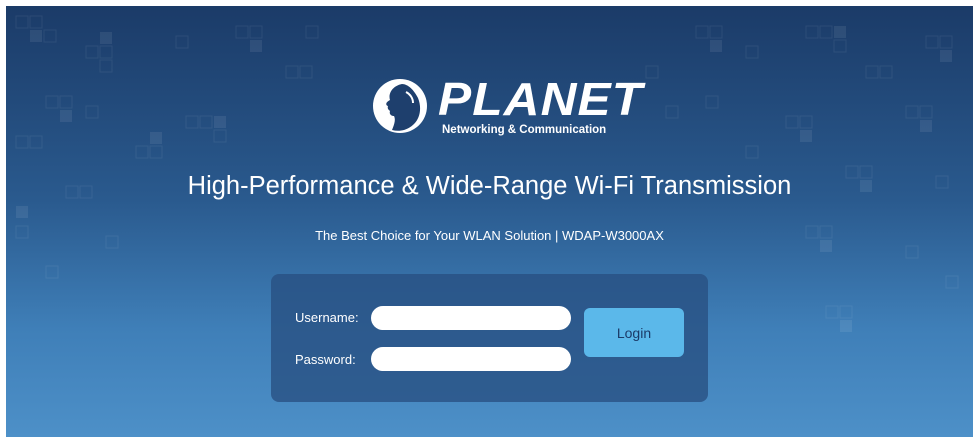  I want to click on planet-logo-wordmark: PLANET, so click(541, 99).